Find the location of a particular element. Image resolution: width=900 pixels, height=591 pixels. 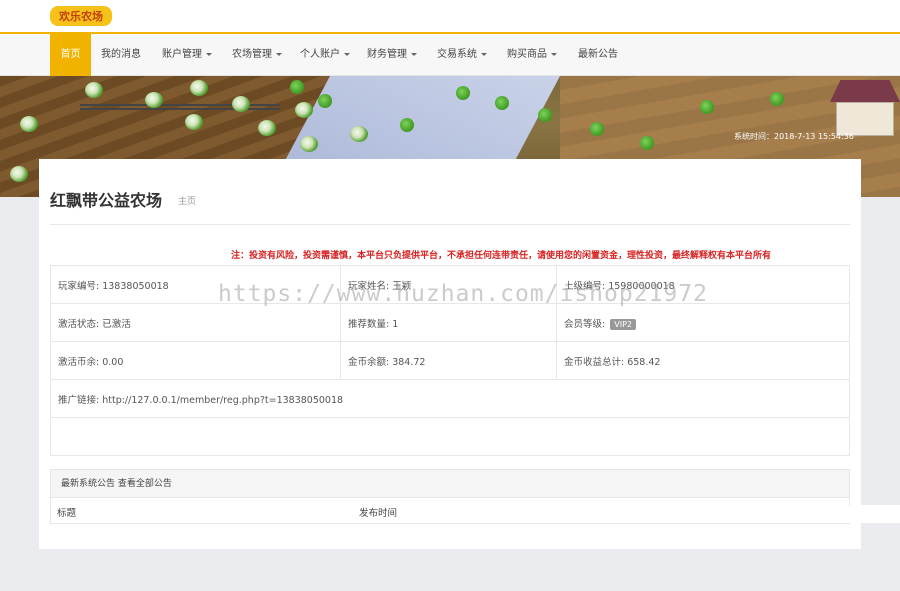

svg-text: 欢乐农场 is located at coordinates (80, 16).